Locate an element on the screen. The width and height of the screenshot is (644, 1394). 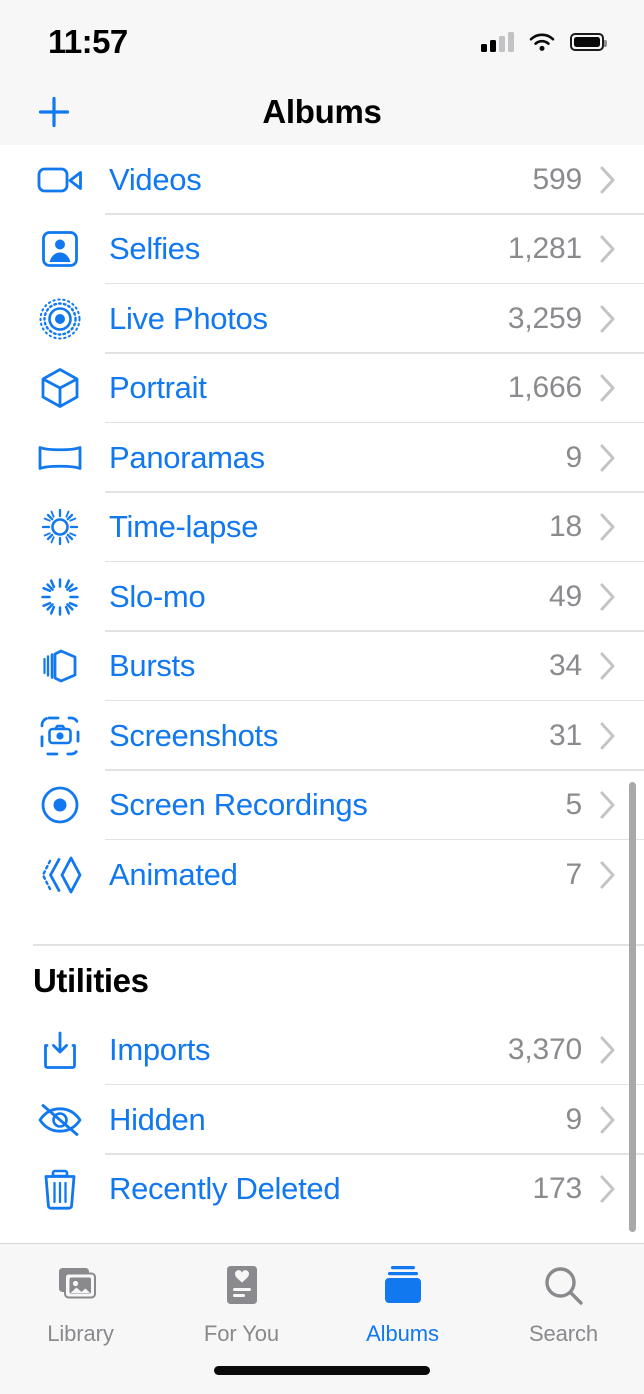
wifi-icon is located at coordinates (542, 42).